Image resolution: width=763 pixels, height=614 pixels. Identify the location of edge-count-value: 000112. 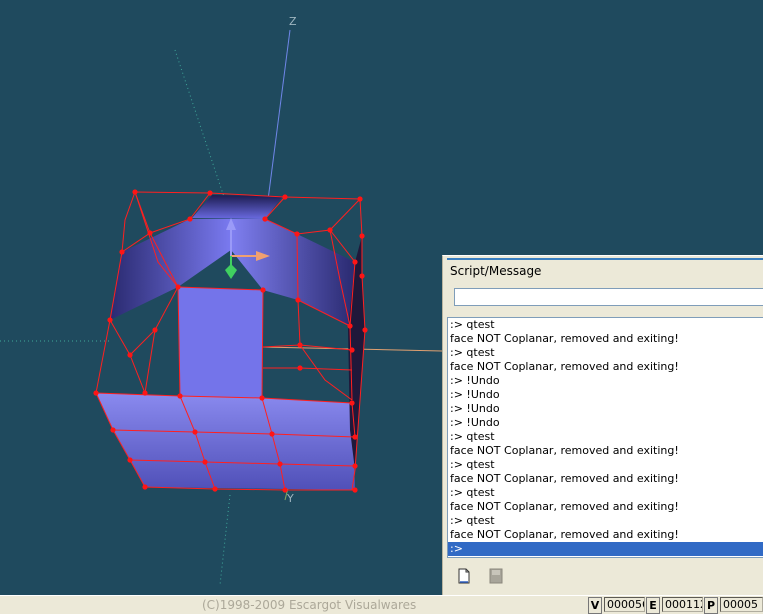
(682, 604).